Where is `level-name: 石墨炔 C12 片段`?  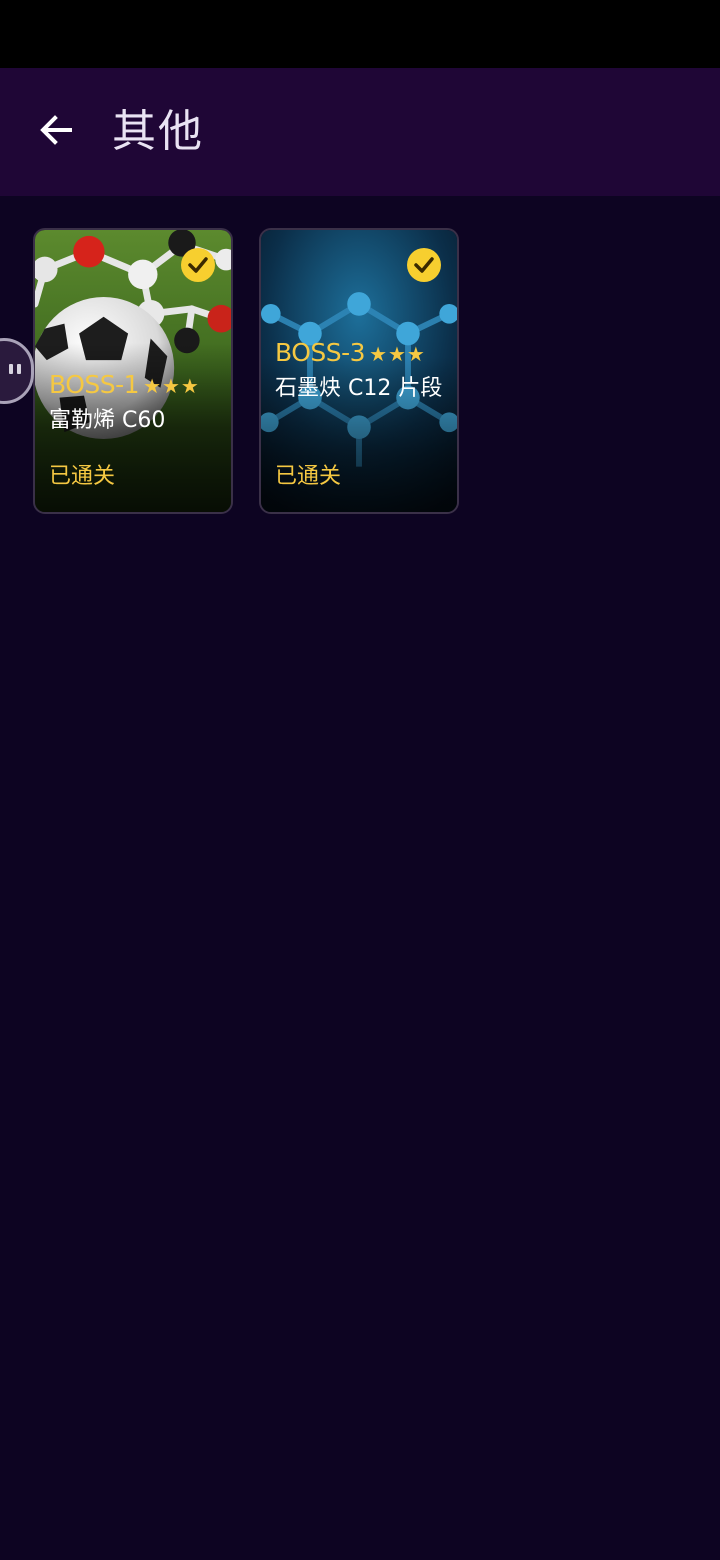
level-name: 石墨炔 C12 片段 is located at coordinates (359, 388).